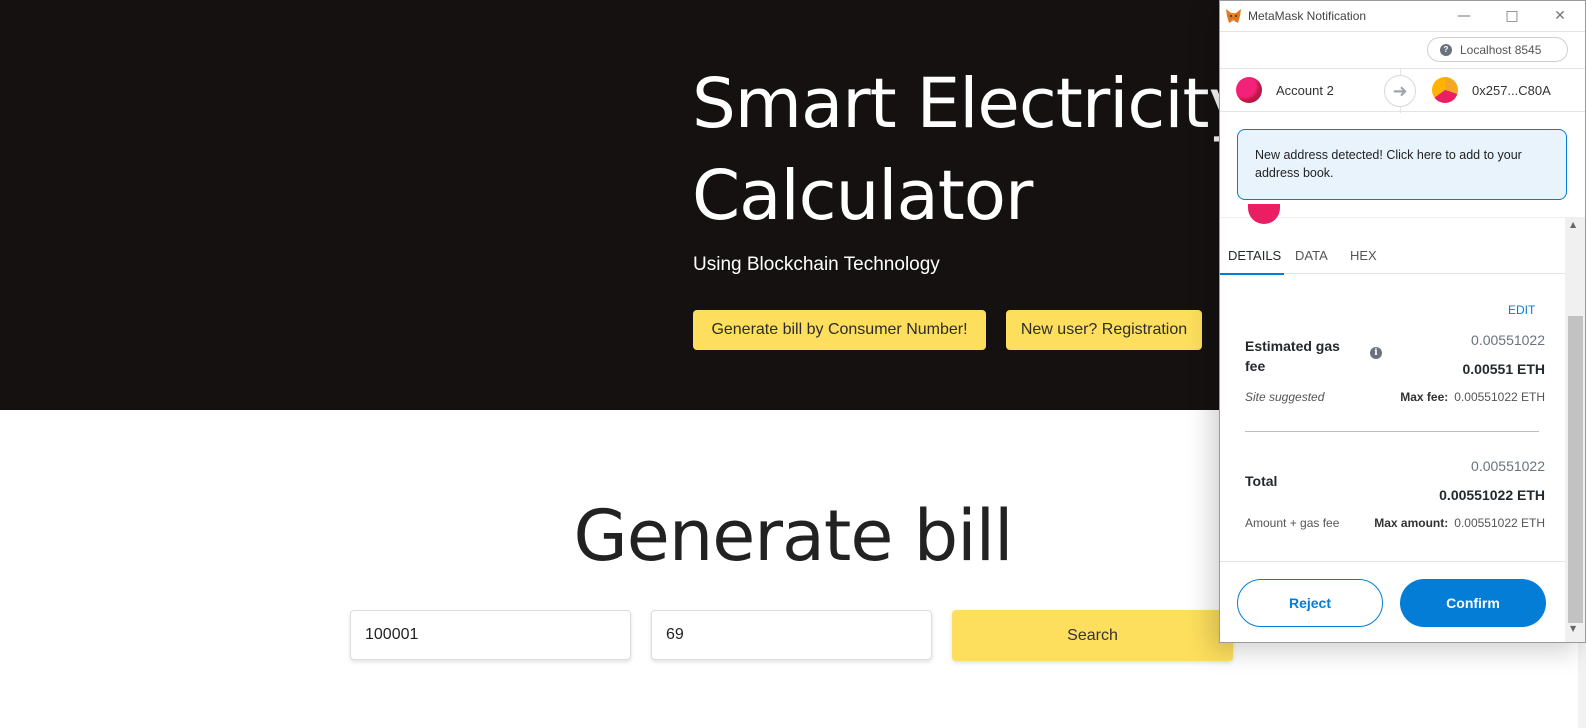  What do you see at coordinates (1499, 523) in the screenshot?
I see `max-amount-value: 0.00551022 ETH` at bounding box center [1499, 523].